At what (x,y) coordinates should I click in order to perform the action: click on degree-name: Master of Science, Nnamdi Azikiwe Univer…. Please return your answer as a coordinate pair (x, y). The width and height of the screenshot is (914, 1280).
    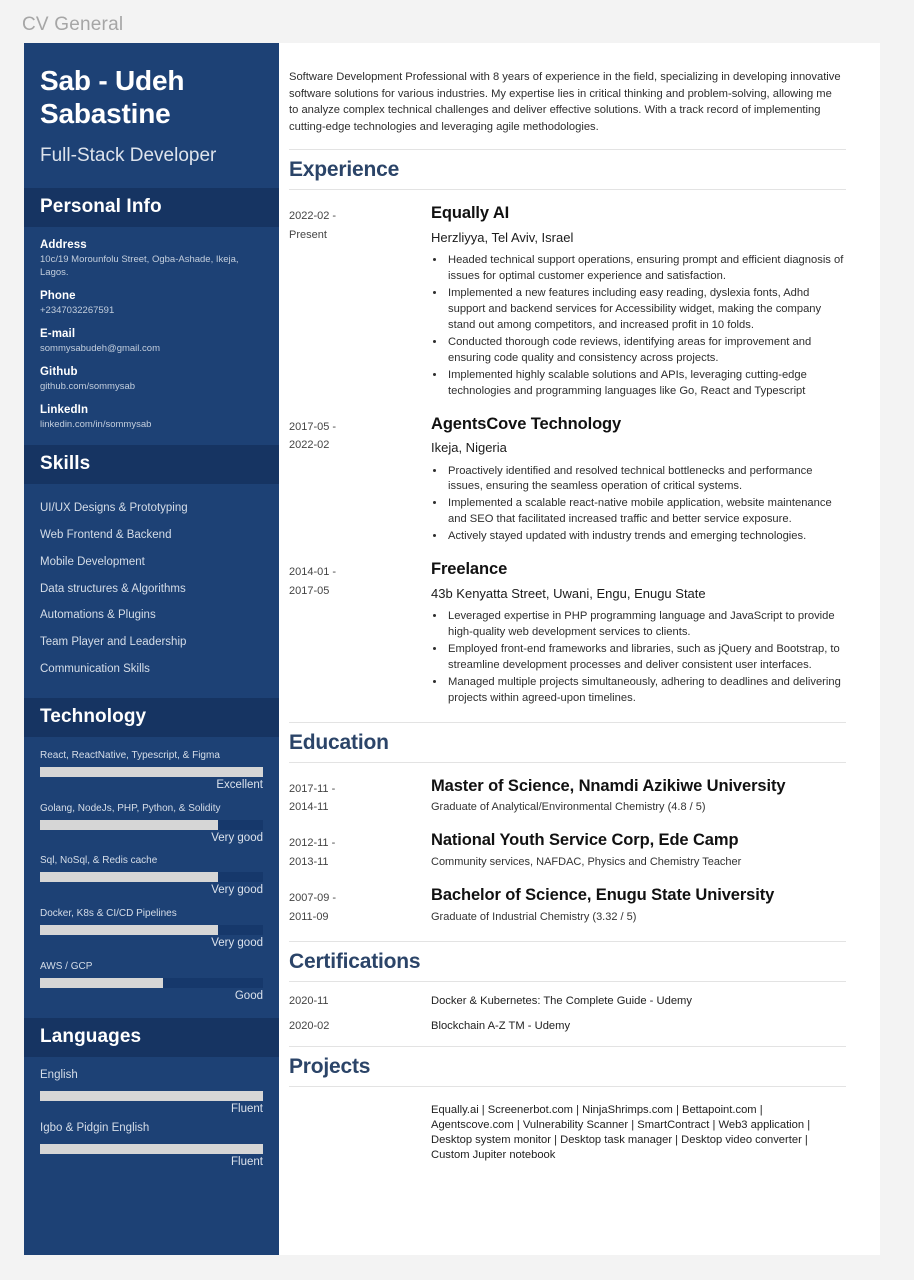
    Looking at the image, I should click on (608, 785).